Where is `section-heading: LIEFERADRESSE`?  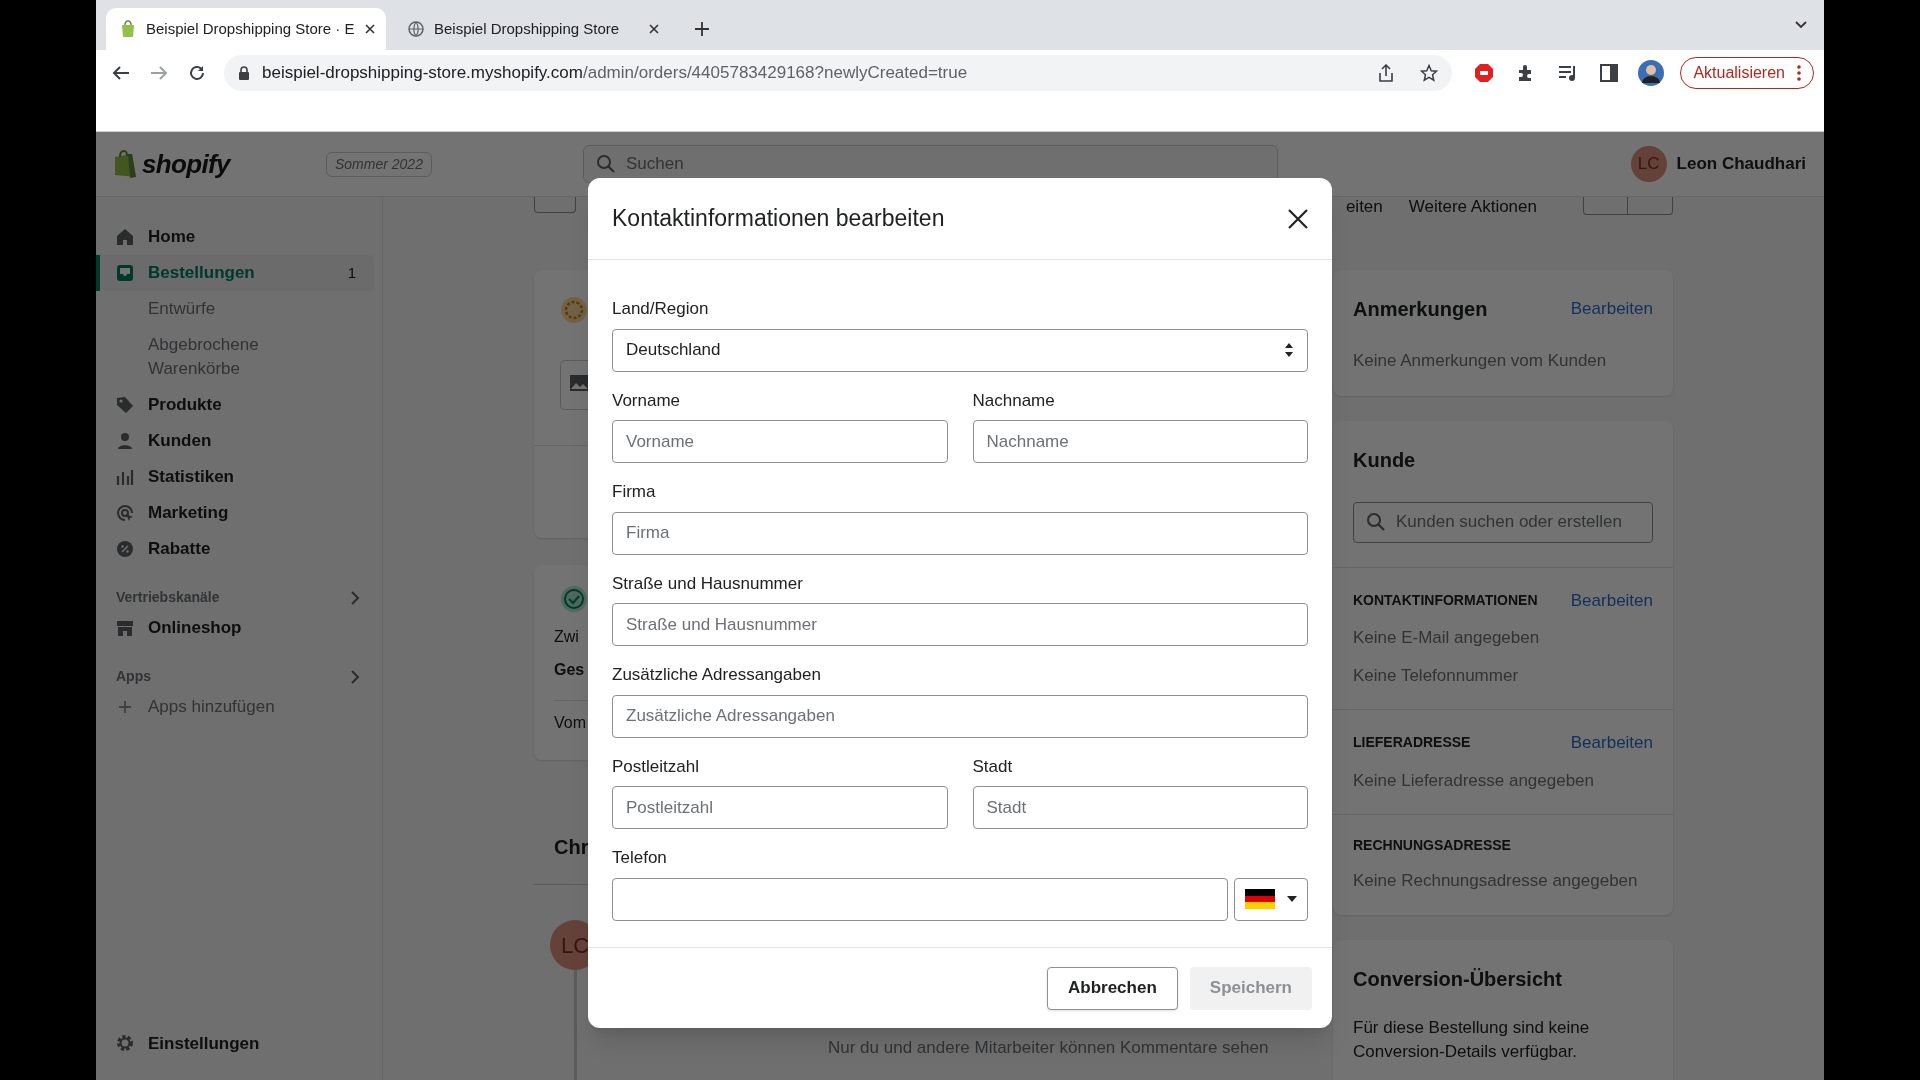 section-heading: LIEFERADRESSE is located at coordinates (1412, 743).